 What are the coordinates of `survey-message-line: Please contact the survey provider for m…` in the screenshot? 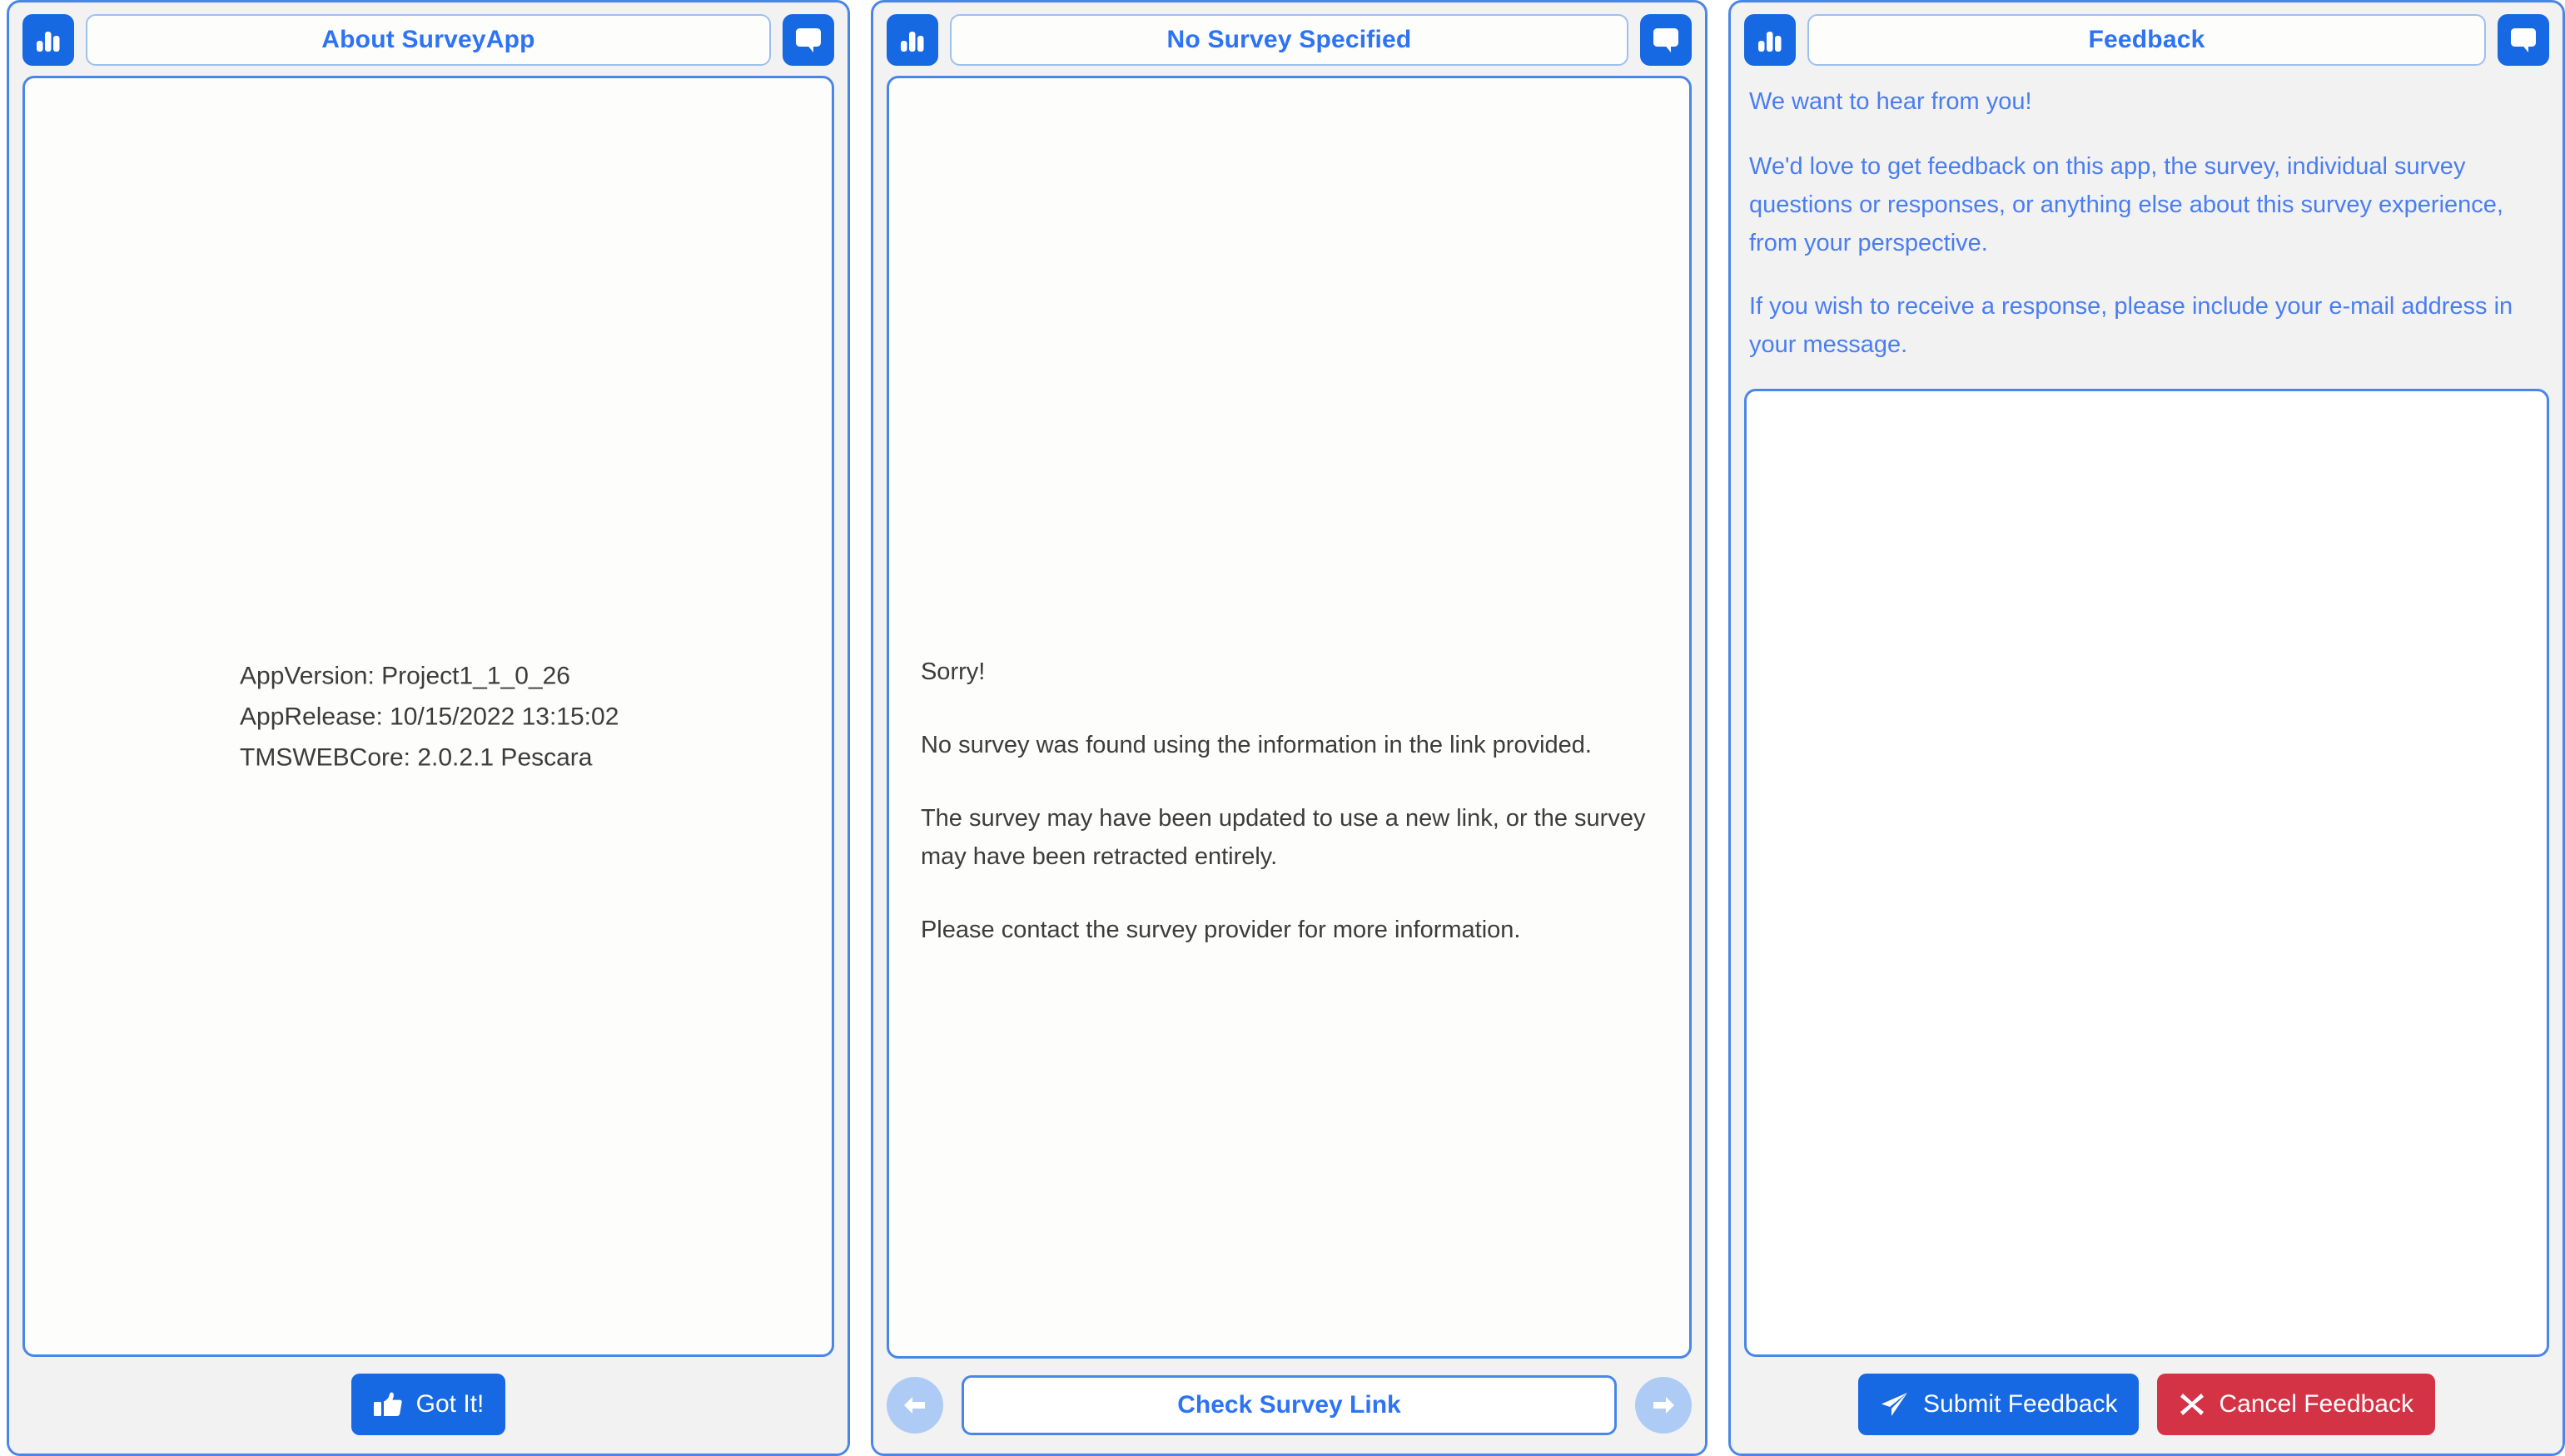 It's located at (1221, 930).